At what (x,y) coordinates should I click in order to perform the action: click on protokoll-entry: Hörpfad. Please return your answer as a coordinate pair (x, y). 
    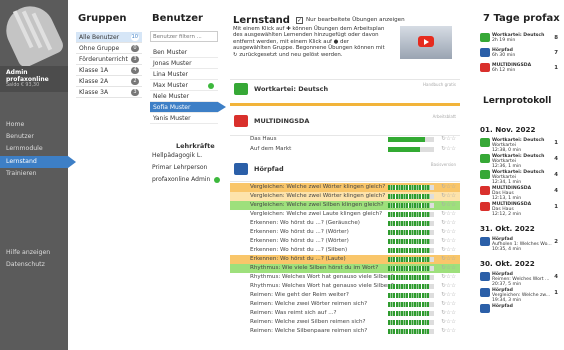
    Looking at the image, I should click on (520, 312).